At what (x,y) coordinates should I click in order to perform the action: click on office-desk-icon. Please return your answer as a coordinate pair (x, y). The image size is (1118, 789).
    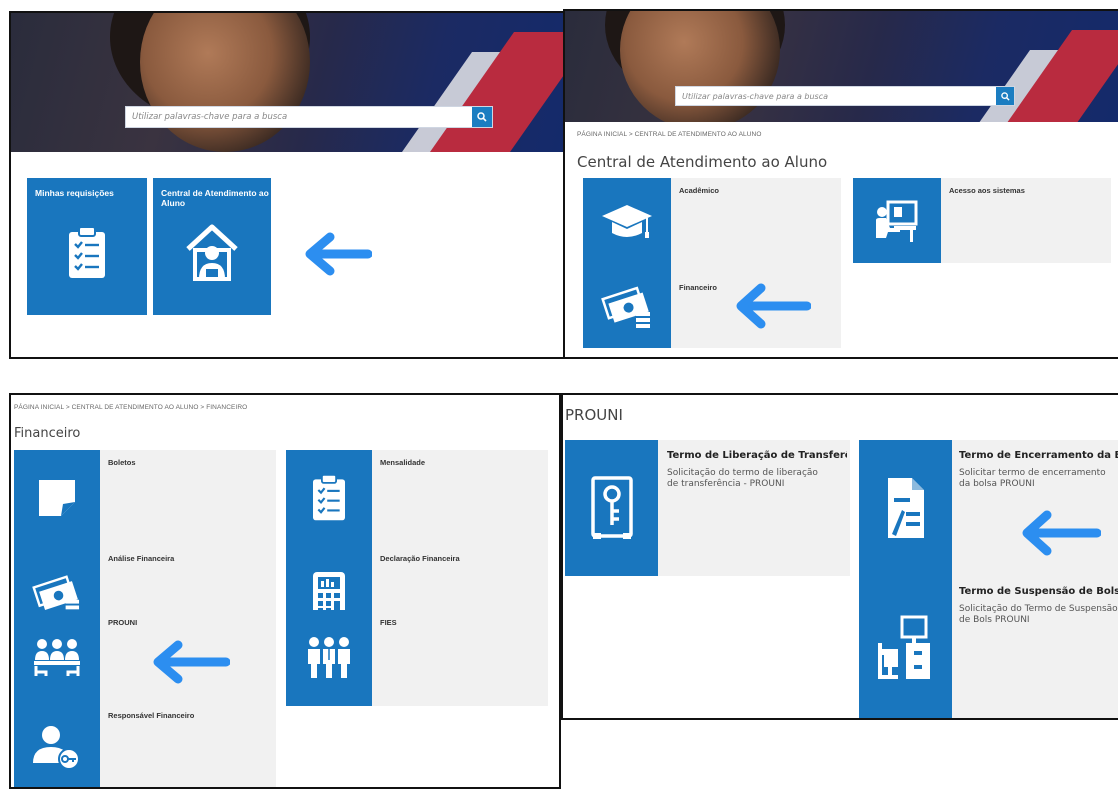
    Looking at the image, I should click on (903, 647).